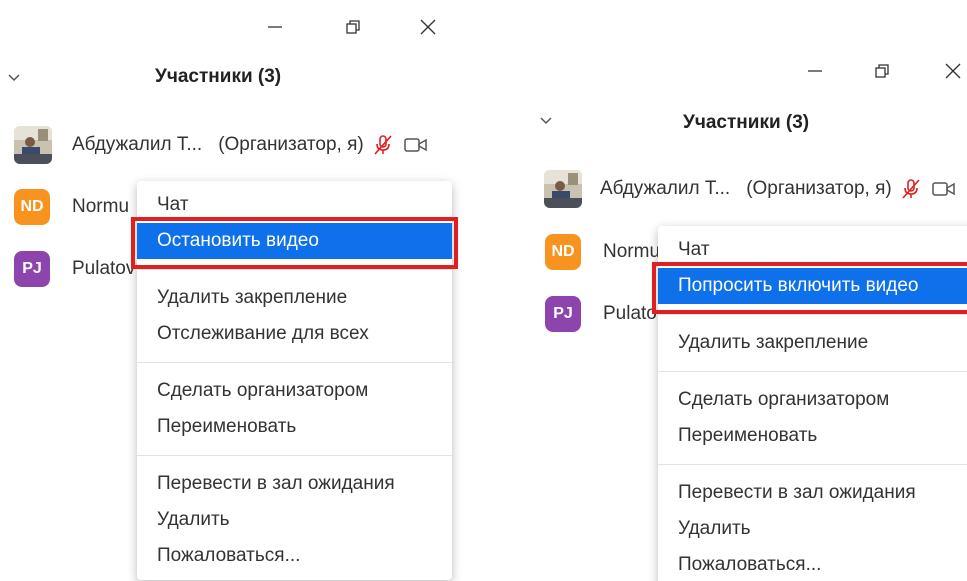  Describe the element at coordinates (601, 314) in the screenshot. I see `participant-row: PJ Pulato` at that location.